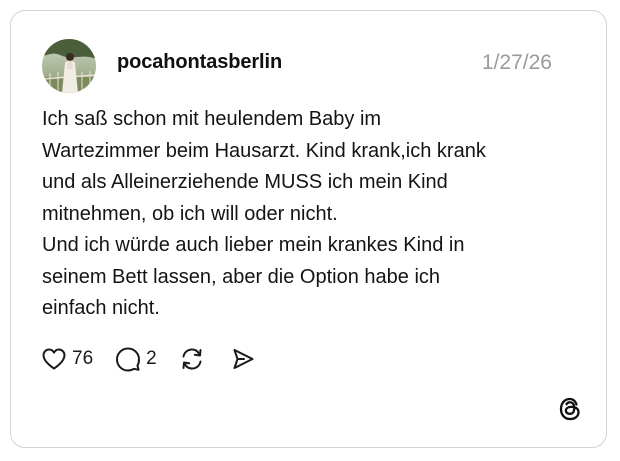  Describe the element at coordinates (54, 359) in the screenshot. I see `heart-icon` at that location.